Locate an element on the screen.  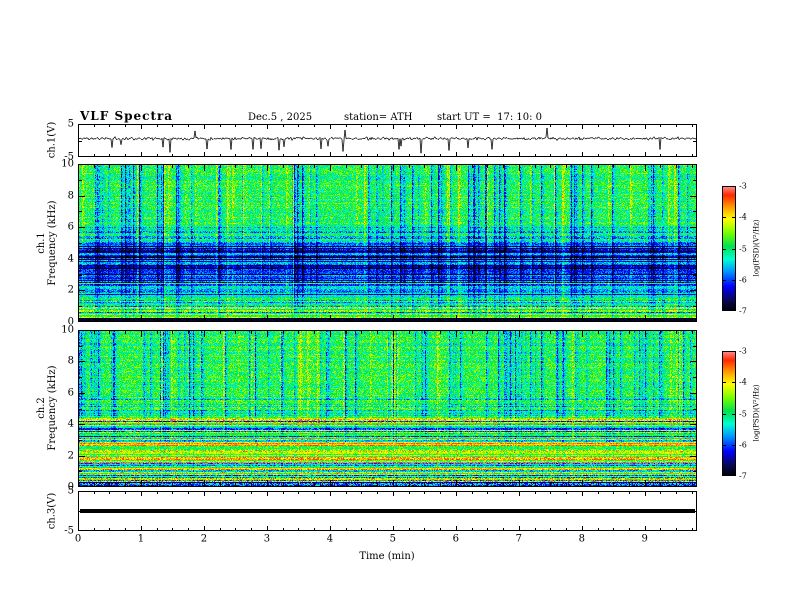
x-tick-label: 0 is located at coordinates (78, 539).